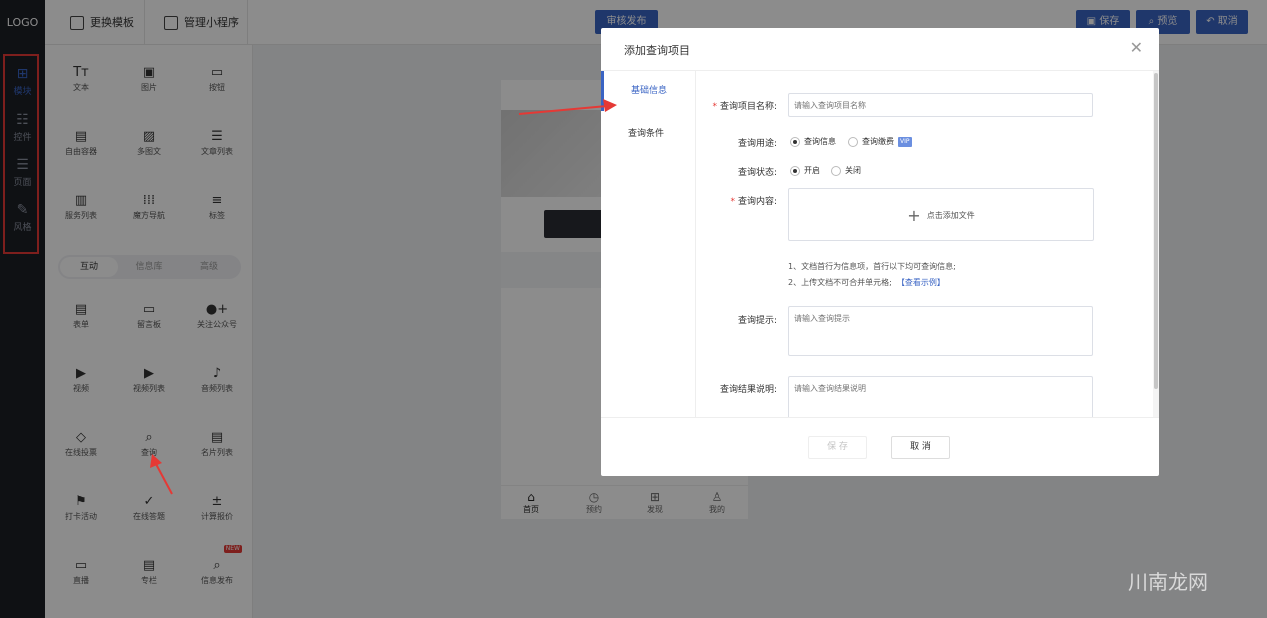  I want to click on upload-label: 点击添加文件, so click(950, 215).